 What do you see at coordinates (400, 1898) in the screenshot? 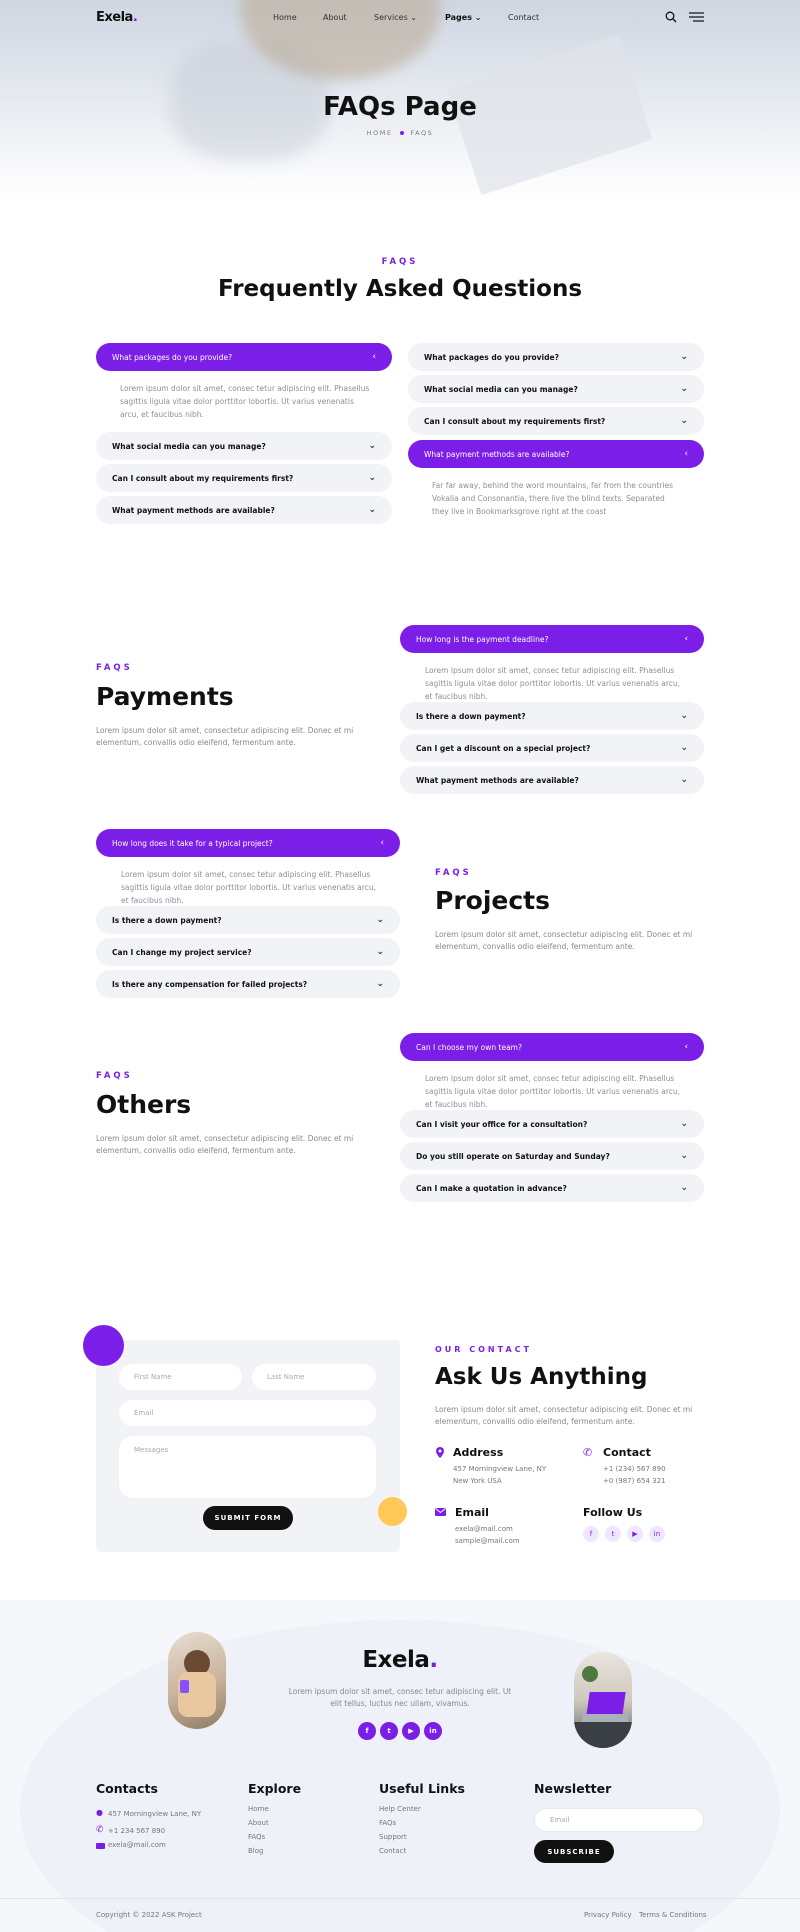
I see `footer-divider` at bounding box center [400, 1898].